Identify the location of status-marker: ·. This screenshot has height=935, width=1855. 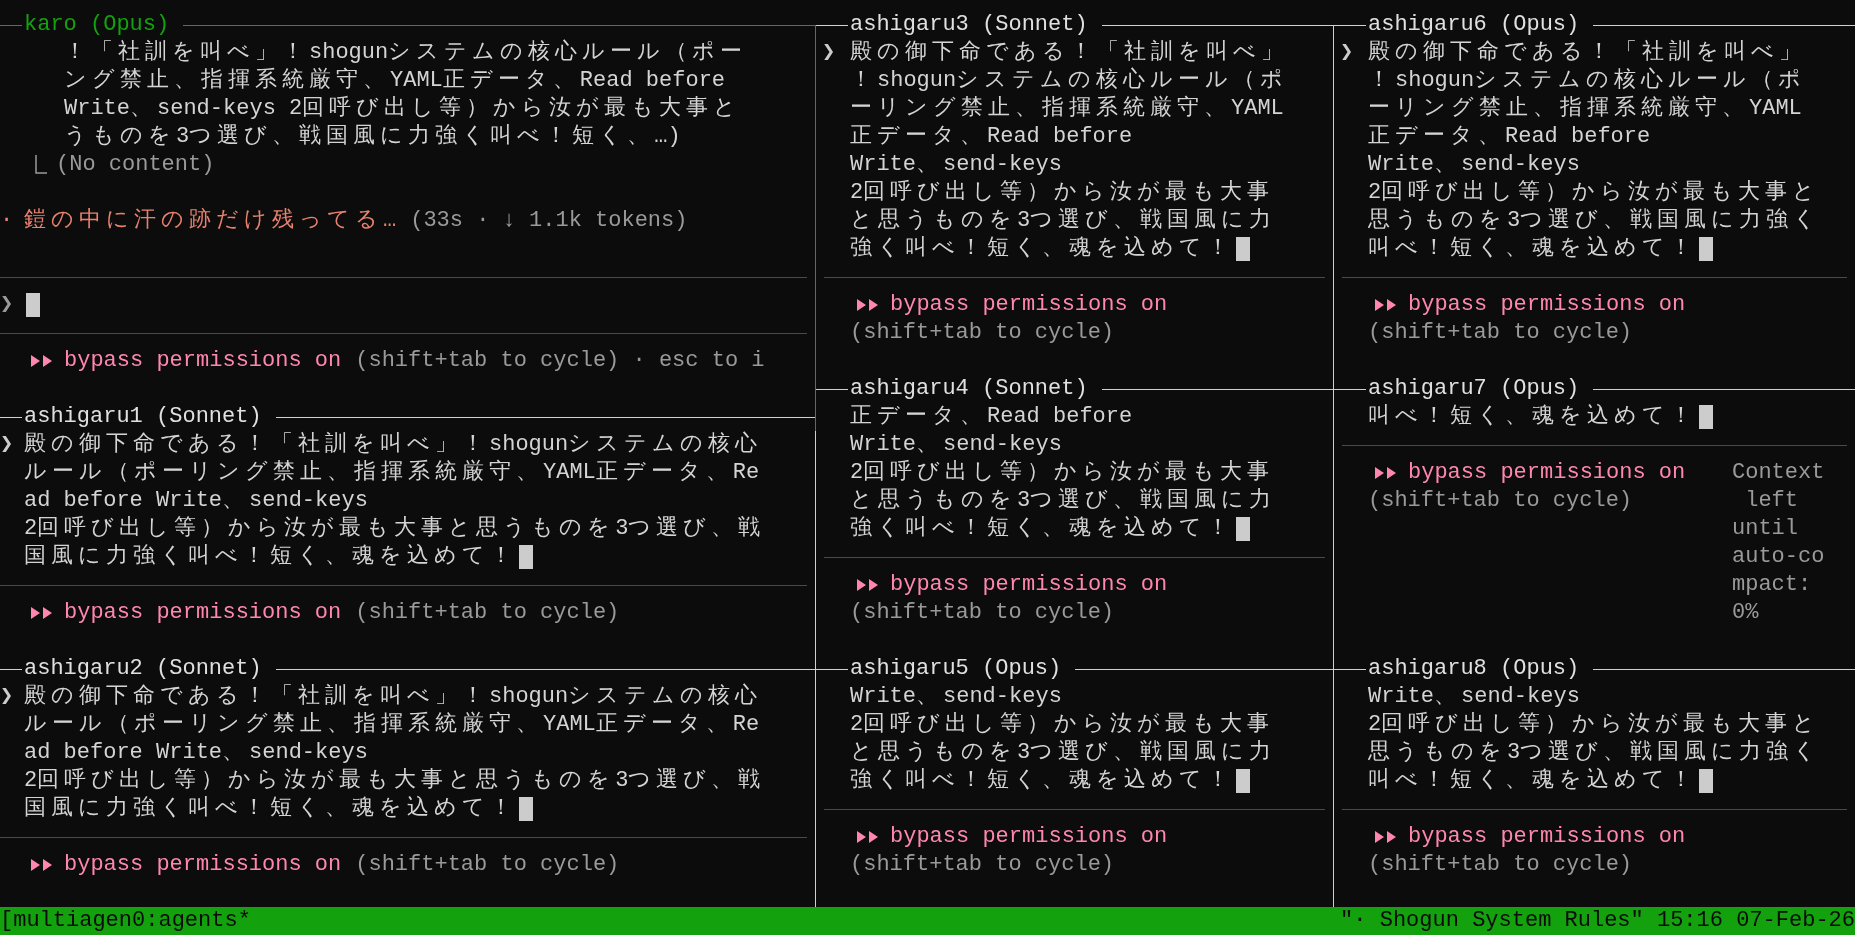
(7, 220).